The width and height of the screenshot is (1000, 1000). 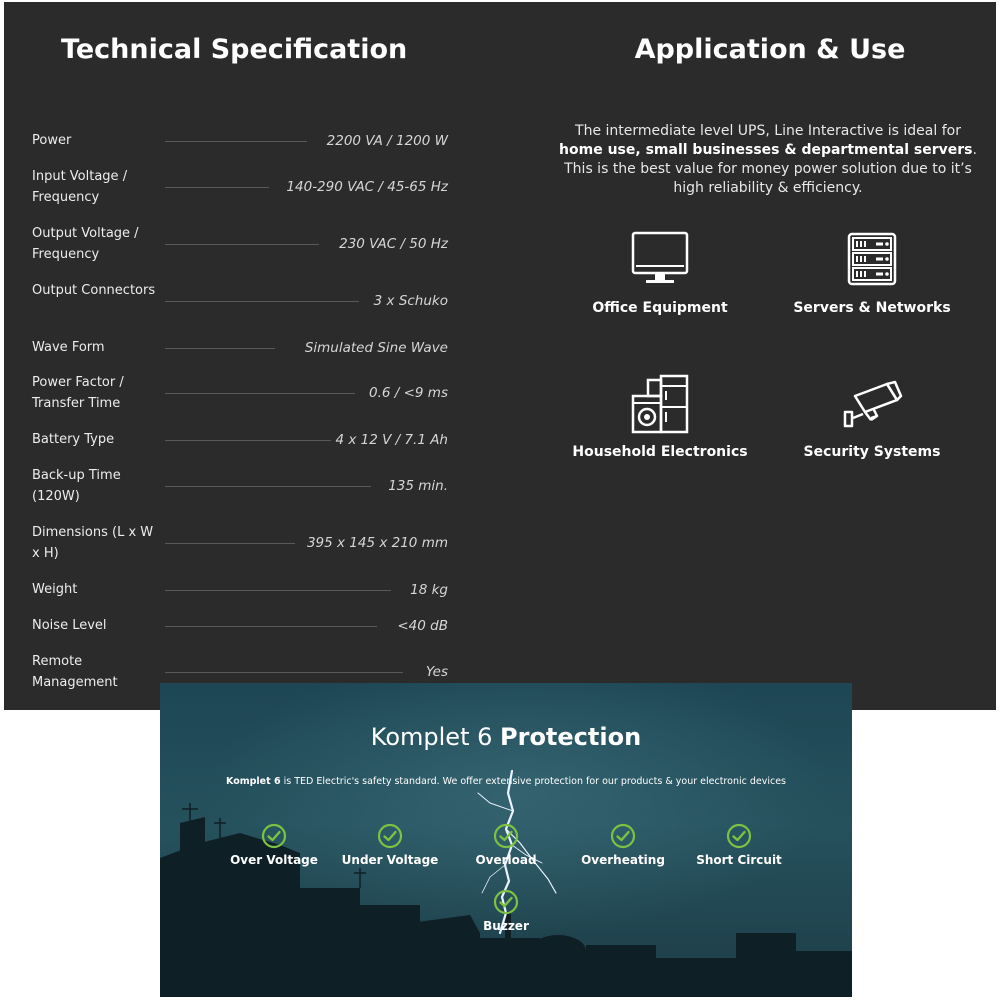 I want to click on spec-row: Weight 18 kg, so click(x=240, y=589).